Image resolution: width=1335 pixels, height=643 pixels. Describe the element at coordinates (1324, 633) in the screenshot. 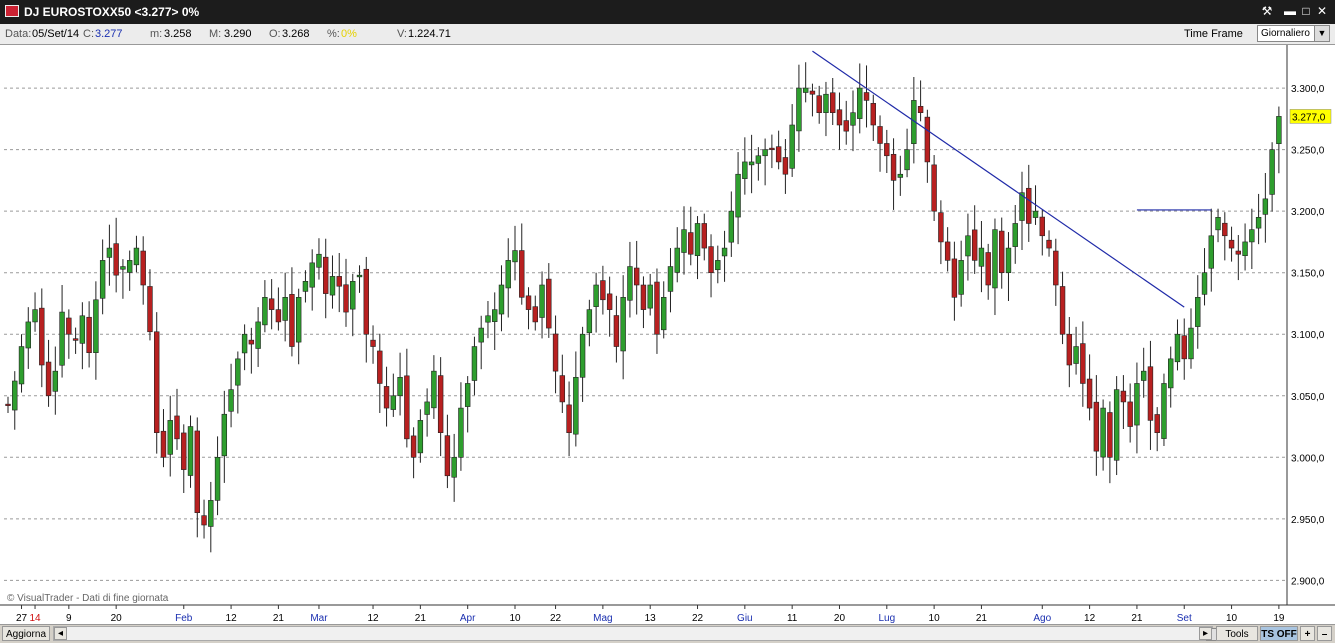

I see `zoom-out-button: –` at that location.